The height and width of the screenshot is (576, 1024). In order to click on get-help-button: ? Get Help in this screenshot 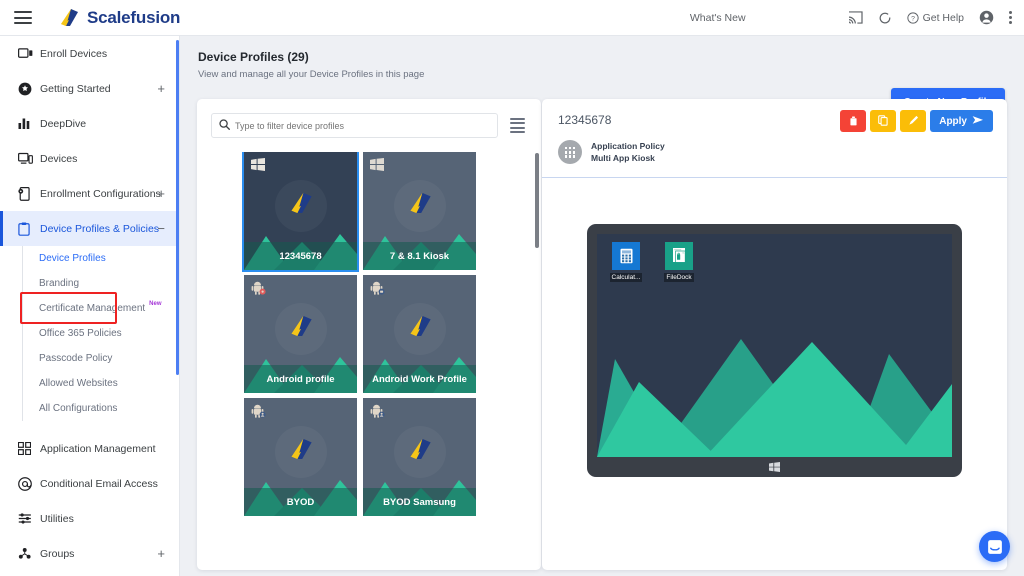, I will do `click(935, 17)`.